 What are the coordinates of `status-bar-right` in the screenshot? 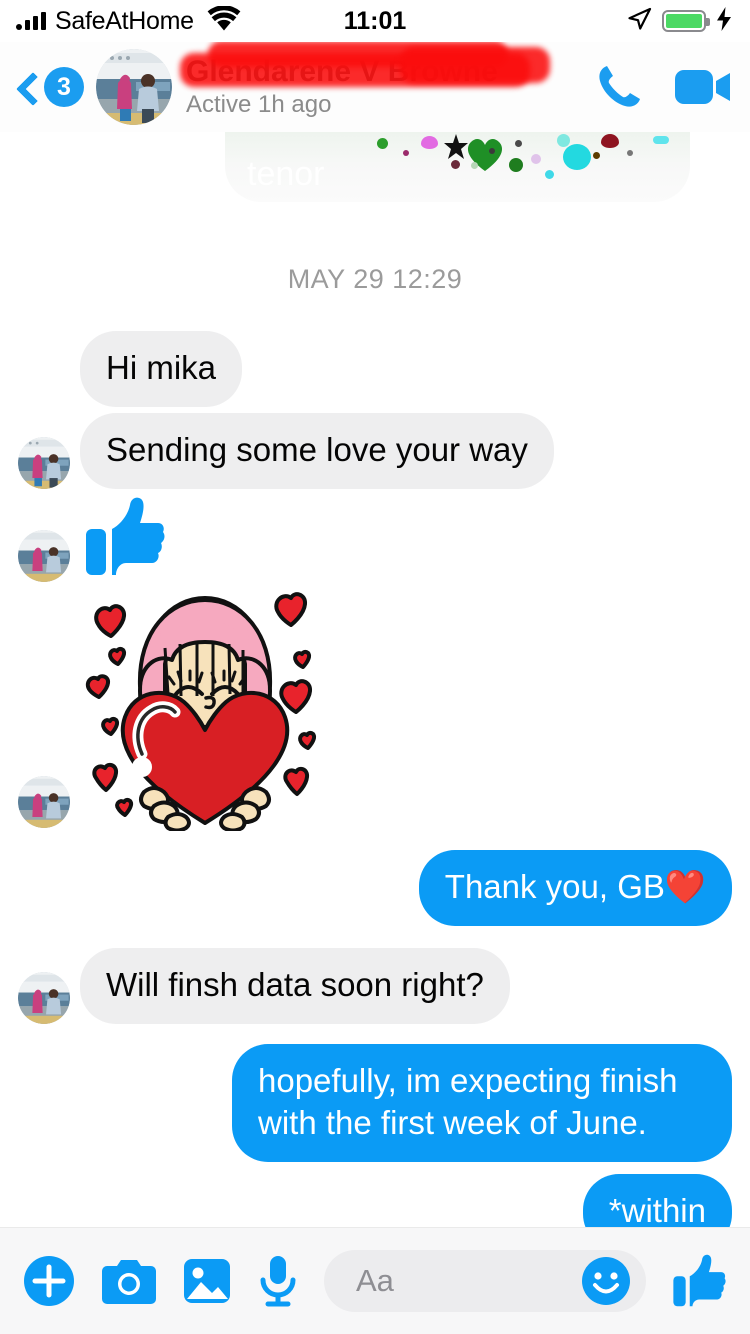 It's located at (679, 21).